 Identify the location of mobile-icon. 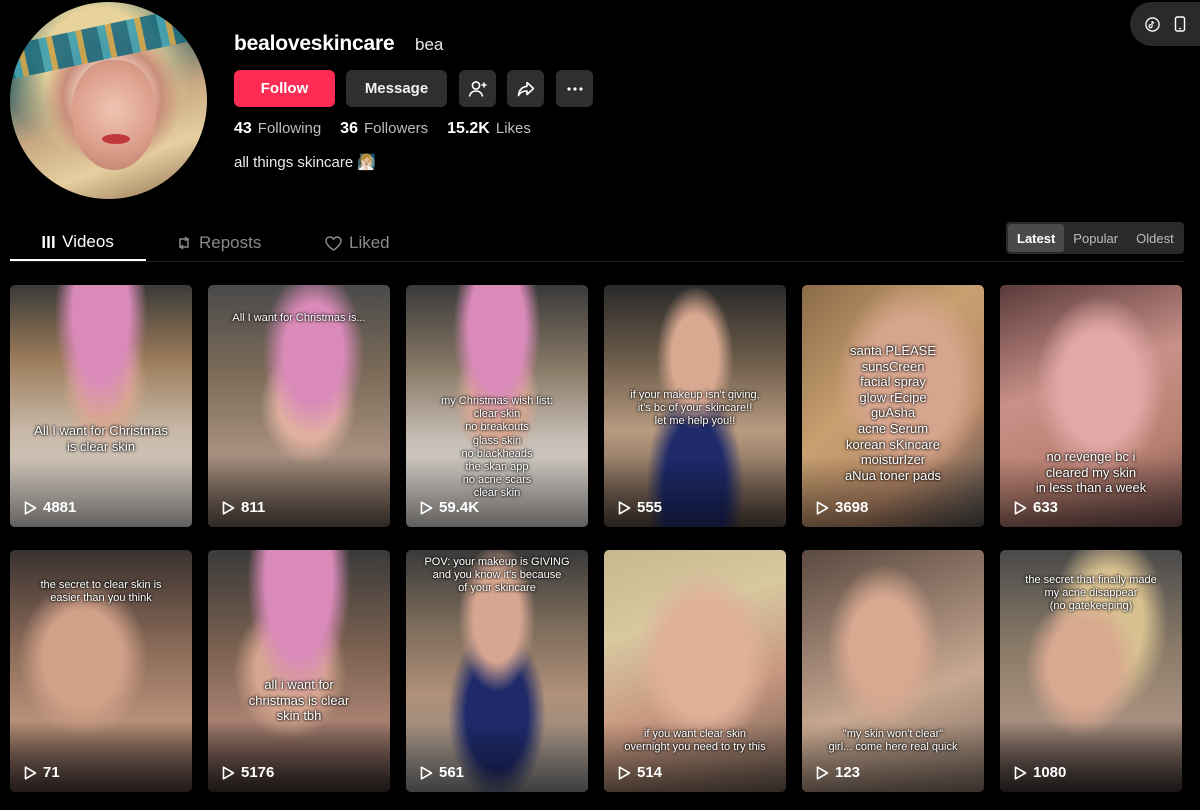
(1180, 24).